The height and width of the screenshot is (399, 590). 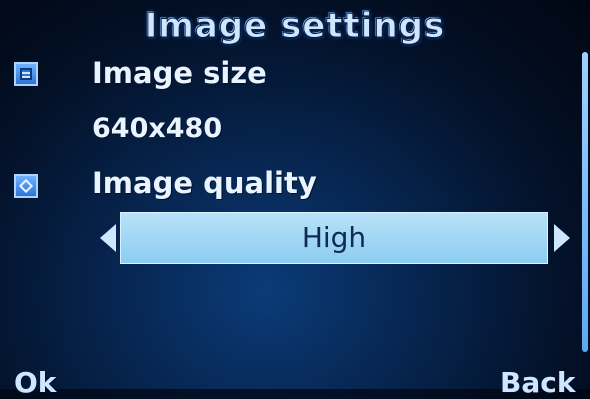 What do you see at coordinates (537, 382) in the screenshot?
I see `back-softkey: Back` at bounding box center [537, 382].